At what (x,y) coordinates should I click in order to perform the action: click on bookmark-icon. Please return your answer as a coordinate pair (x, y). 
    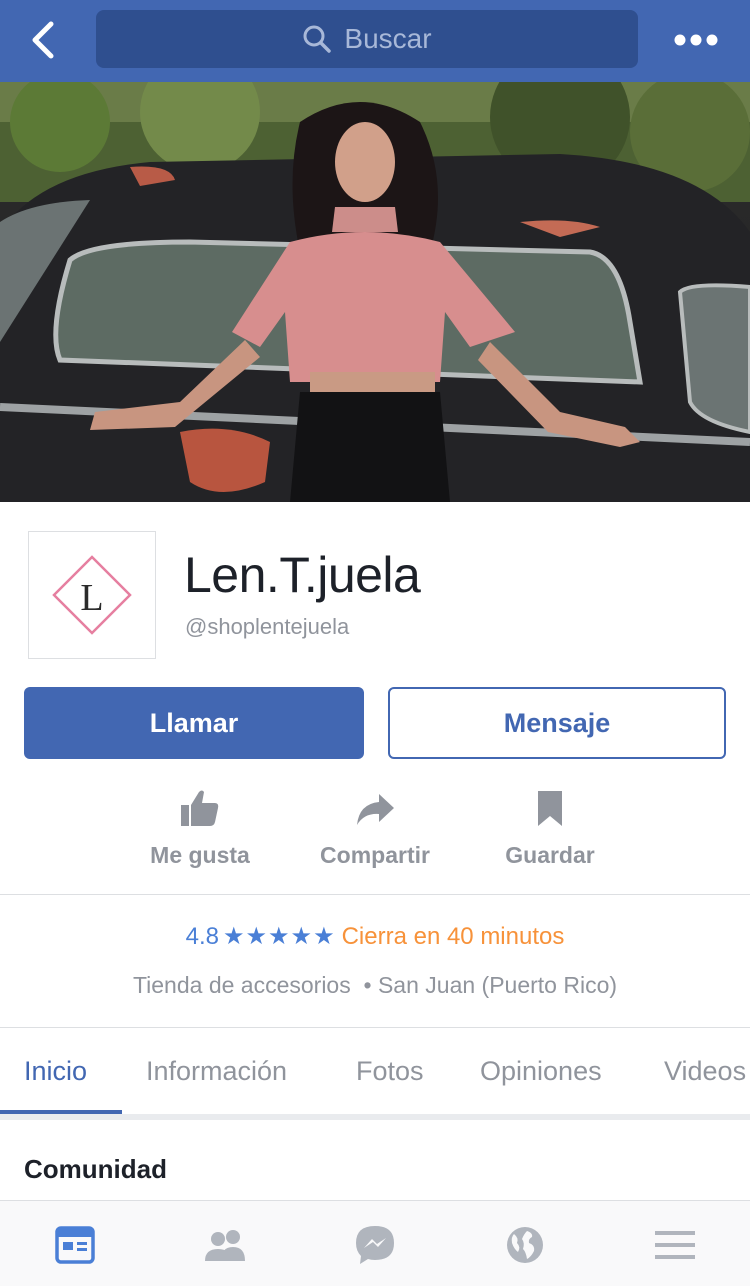
    Looking at the image, I should click on (550, 808).